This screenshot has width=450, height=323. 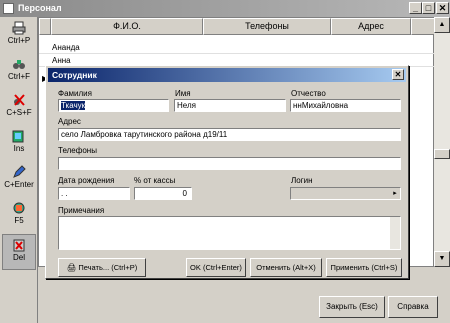 What do you see at coordinates (345, 193) in the screenshot?
I see `login-field: ▸` at bounding box center [345, 193].